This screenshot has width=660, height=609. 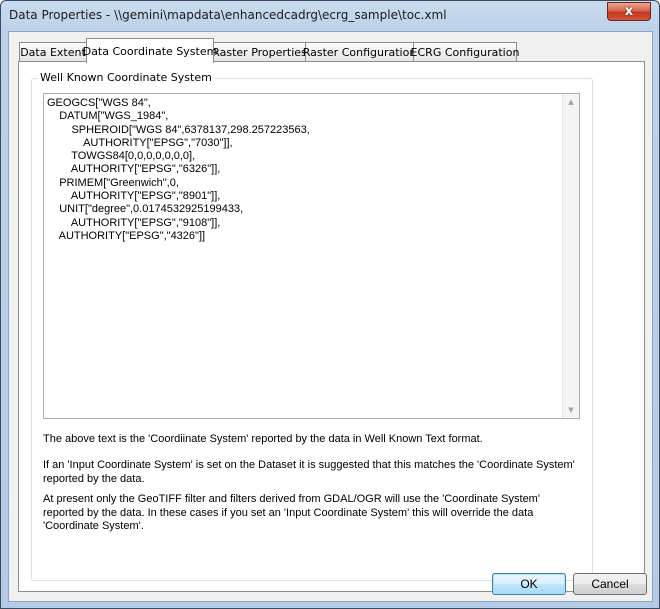 I want to click on ok-button: OK, so click(x=529, y=584).